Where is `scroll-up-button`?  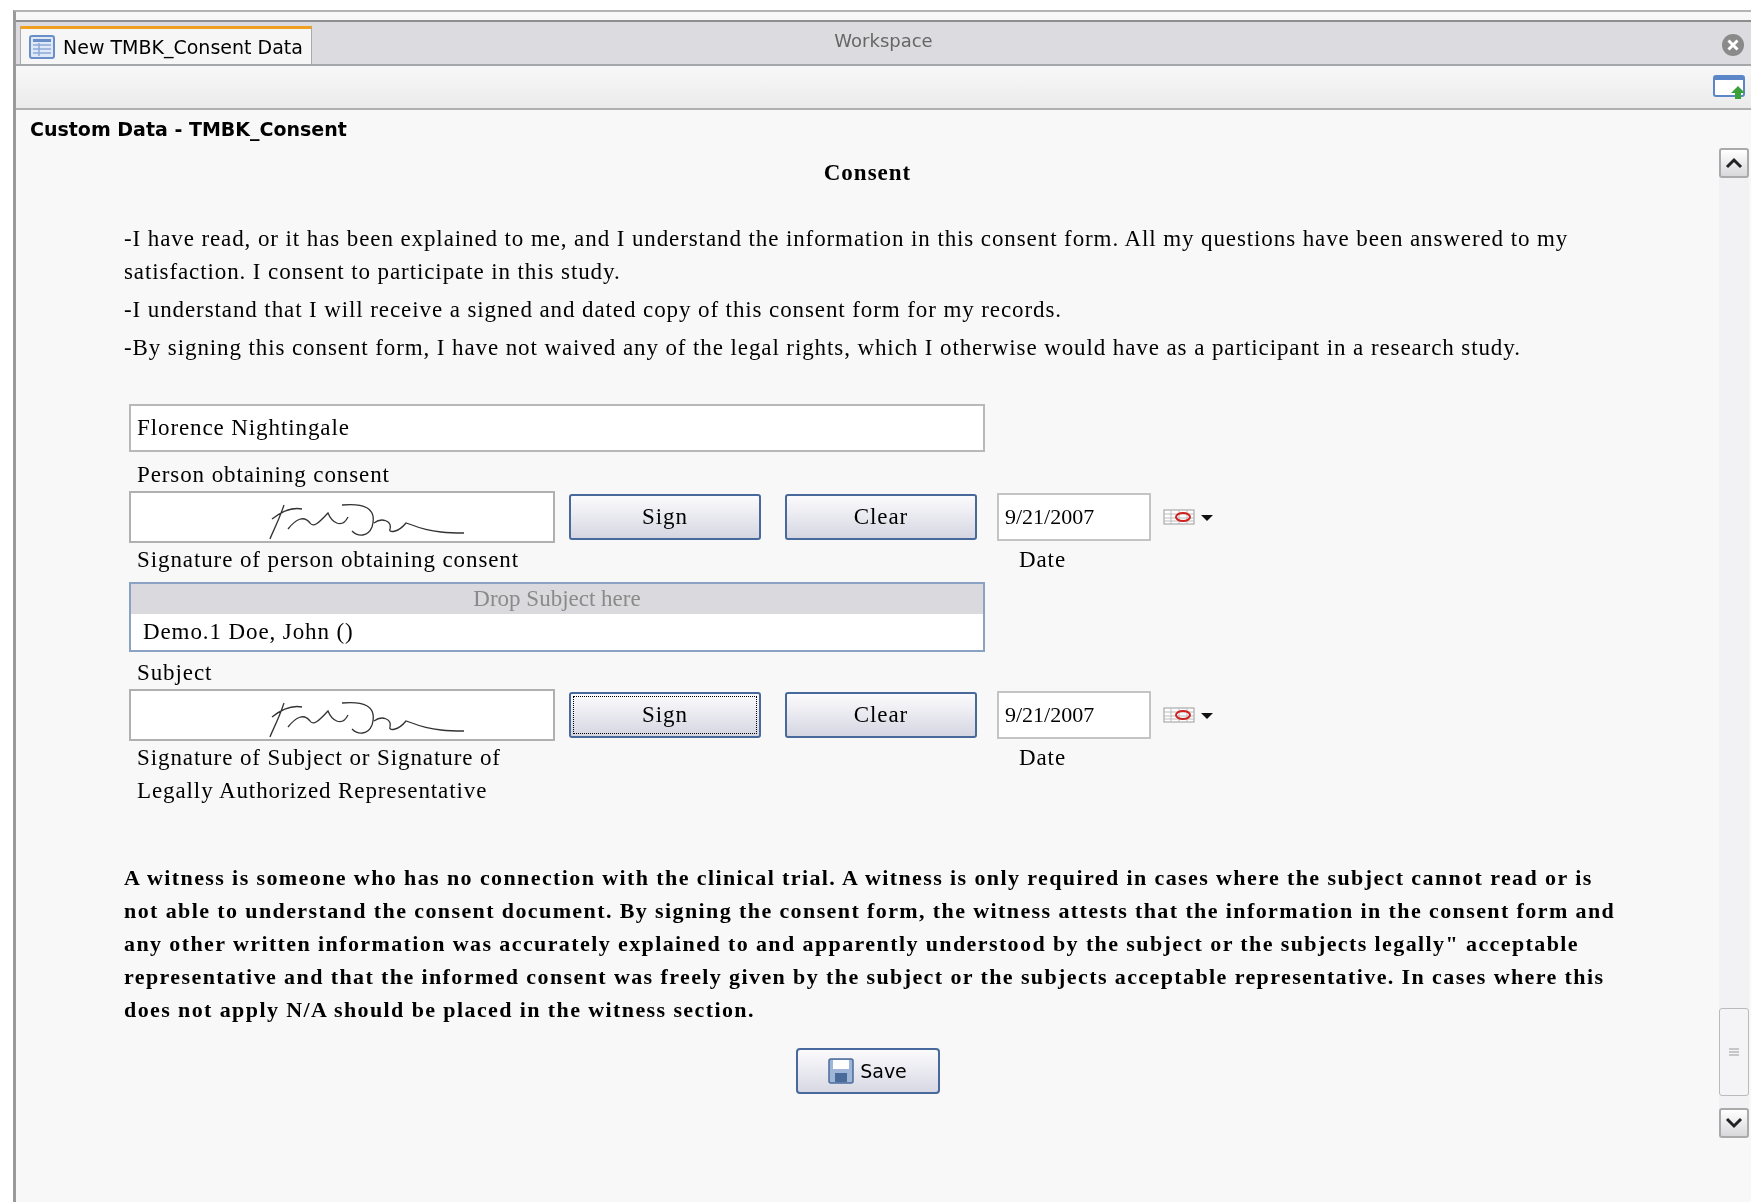 scroll-up-button is located at coordinates (1734, 163).